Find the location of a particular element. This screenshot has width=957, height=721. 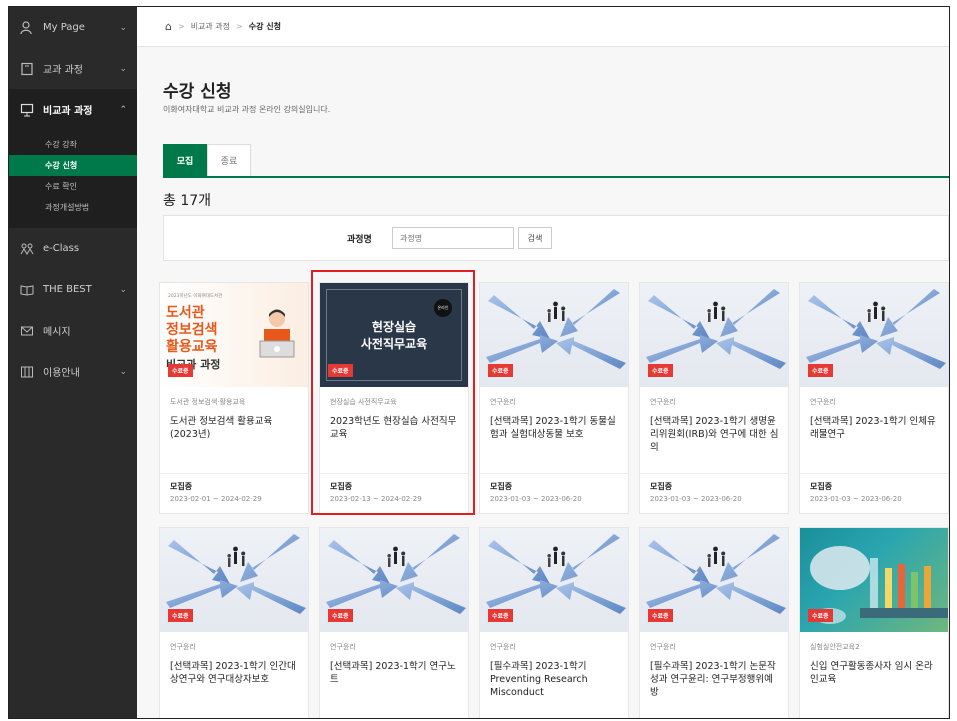

guide-icon is located at coordinates (27, 372).